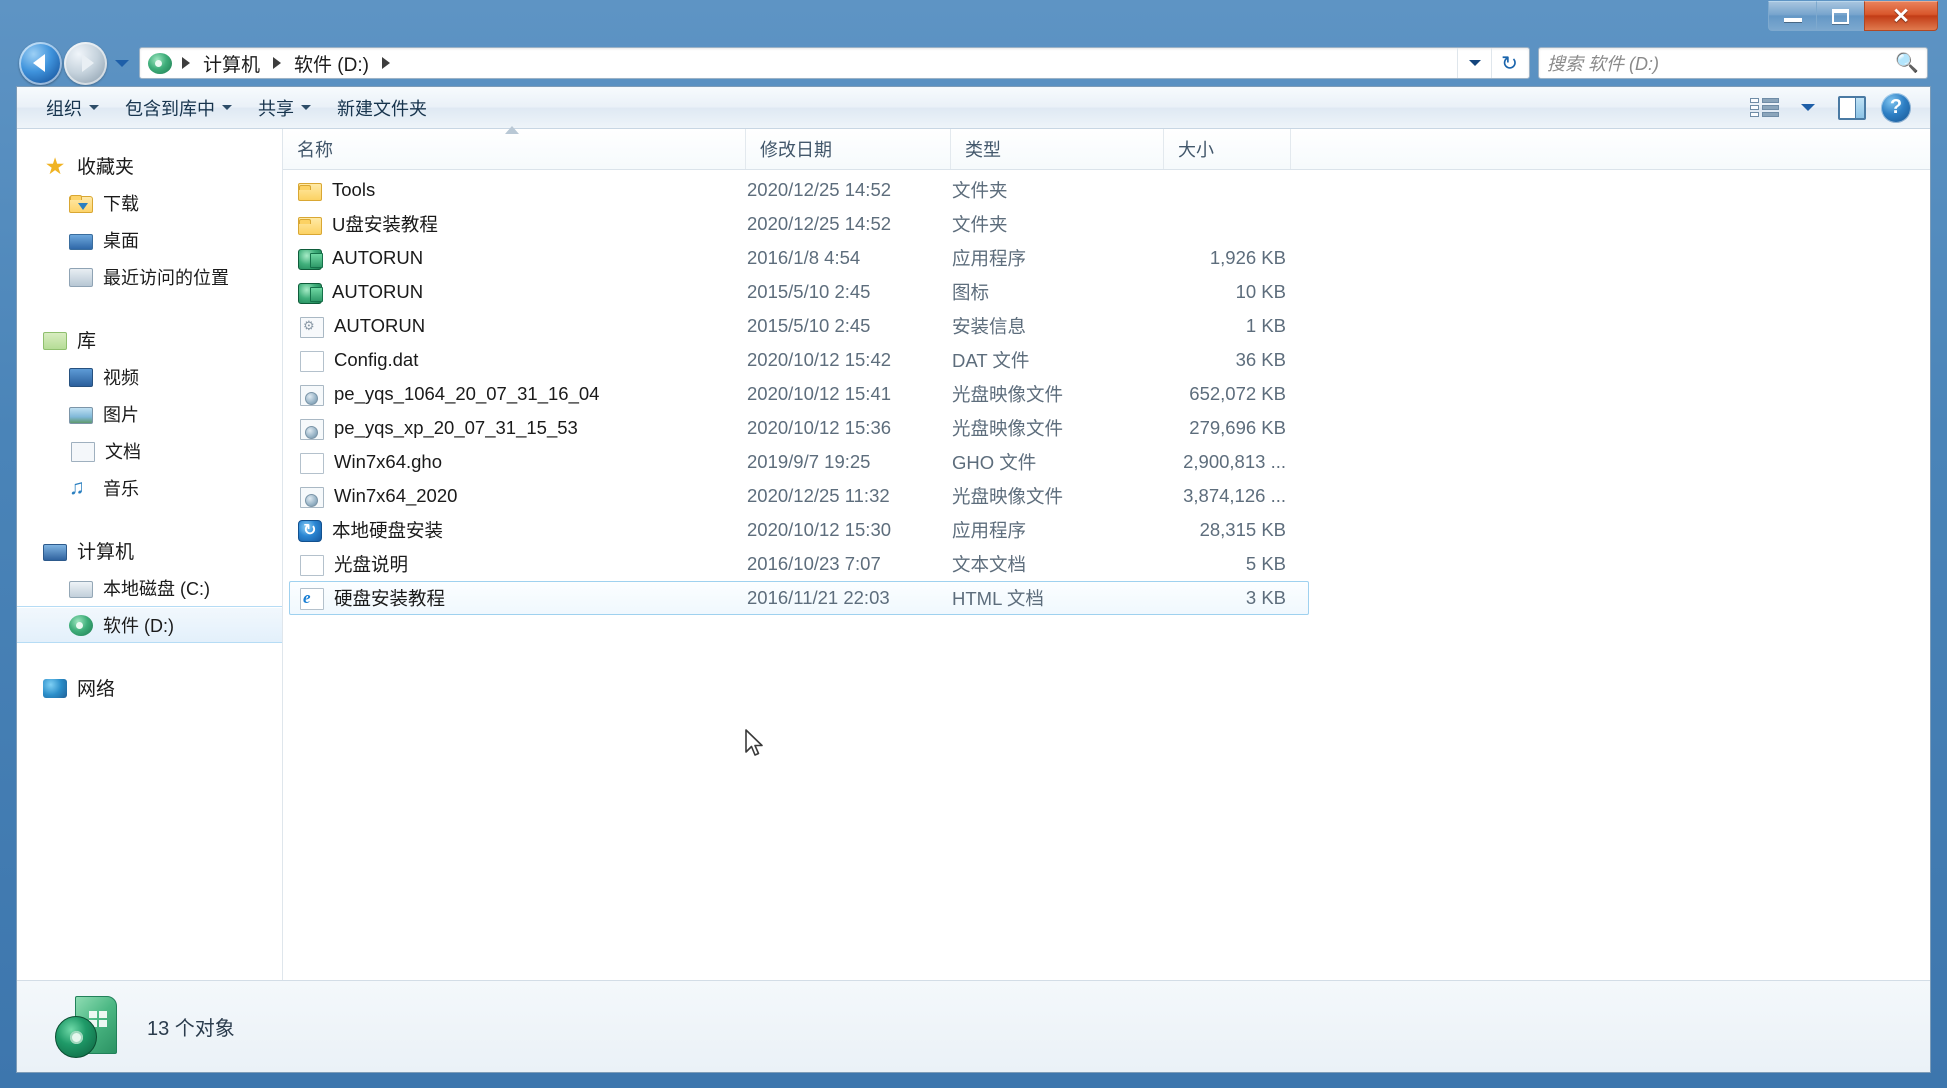  What do you see at coordinates (231, 63) in the screenshot?
I see `breadcrumb-item-computer: 计算机` at bounding box center [231, 63].